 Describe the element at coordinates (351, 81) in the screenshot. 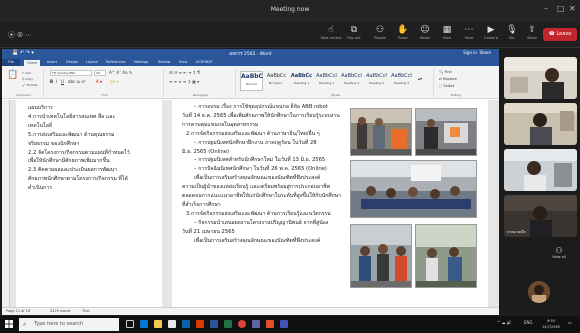

I see `style-heading-3: AaBbCcI Heading 3` at that location.